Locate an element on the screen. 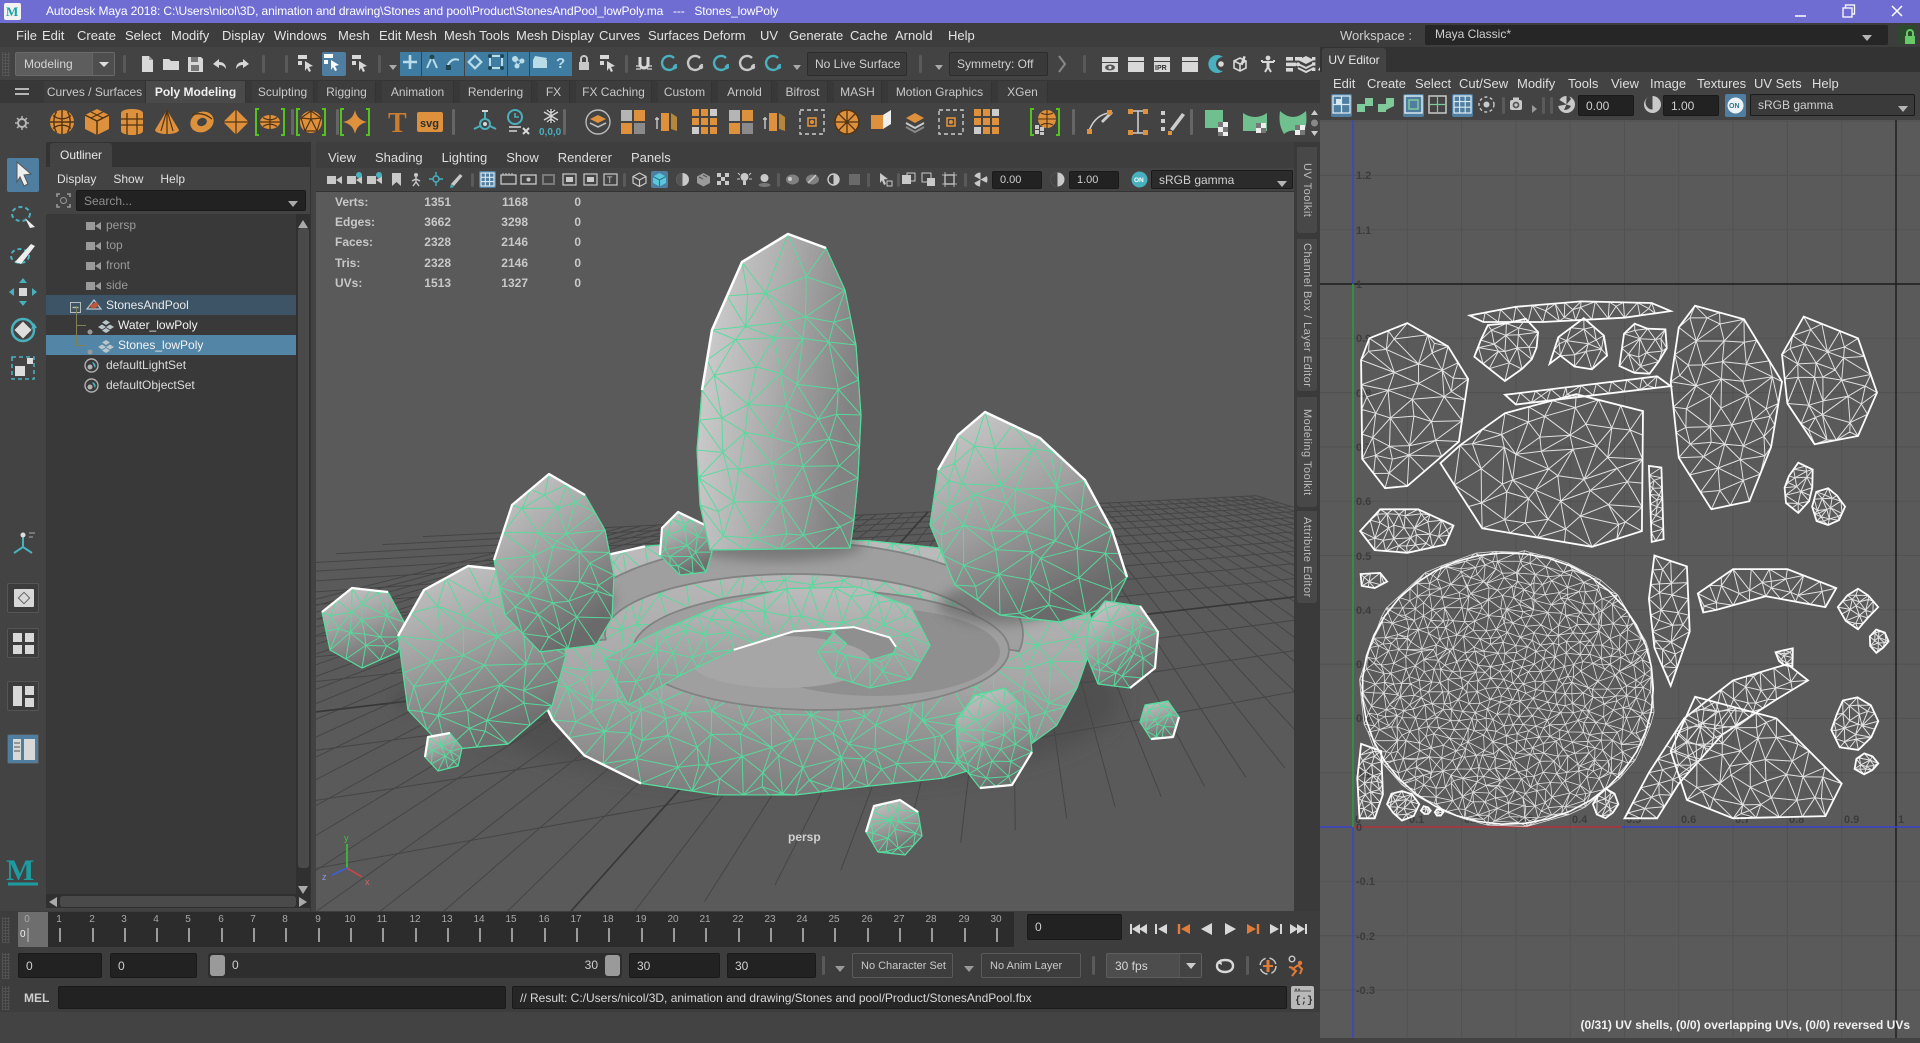 This screenshot has width=1920, height=1043. svg-text: -0.1 is located at coordinates (1365, 882).